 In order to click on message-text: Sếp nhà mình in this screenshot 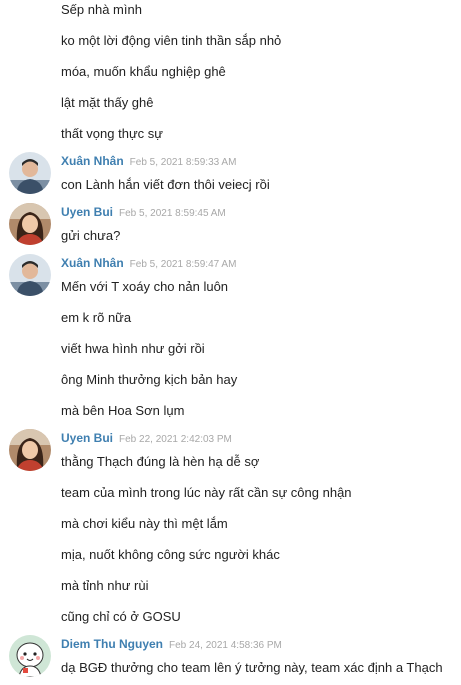, I will do `click(101, 9)`.